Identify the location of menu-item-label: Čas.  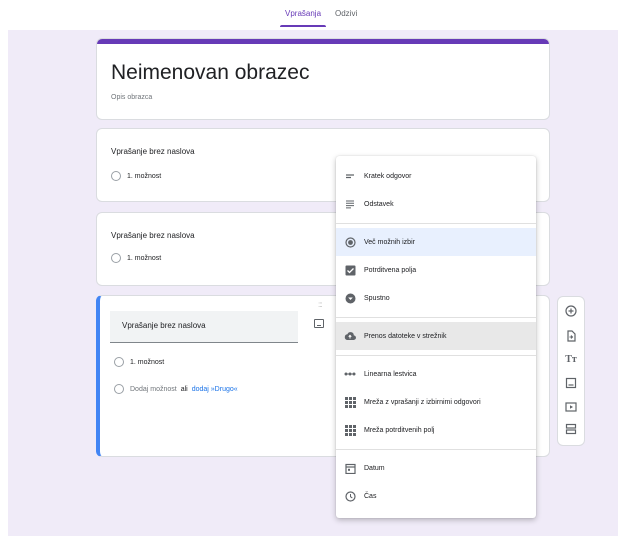
(370, 496).